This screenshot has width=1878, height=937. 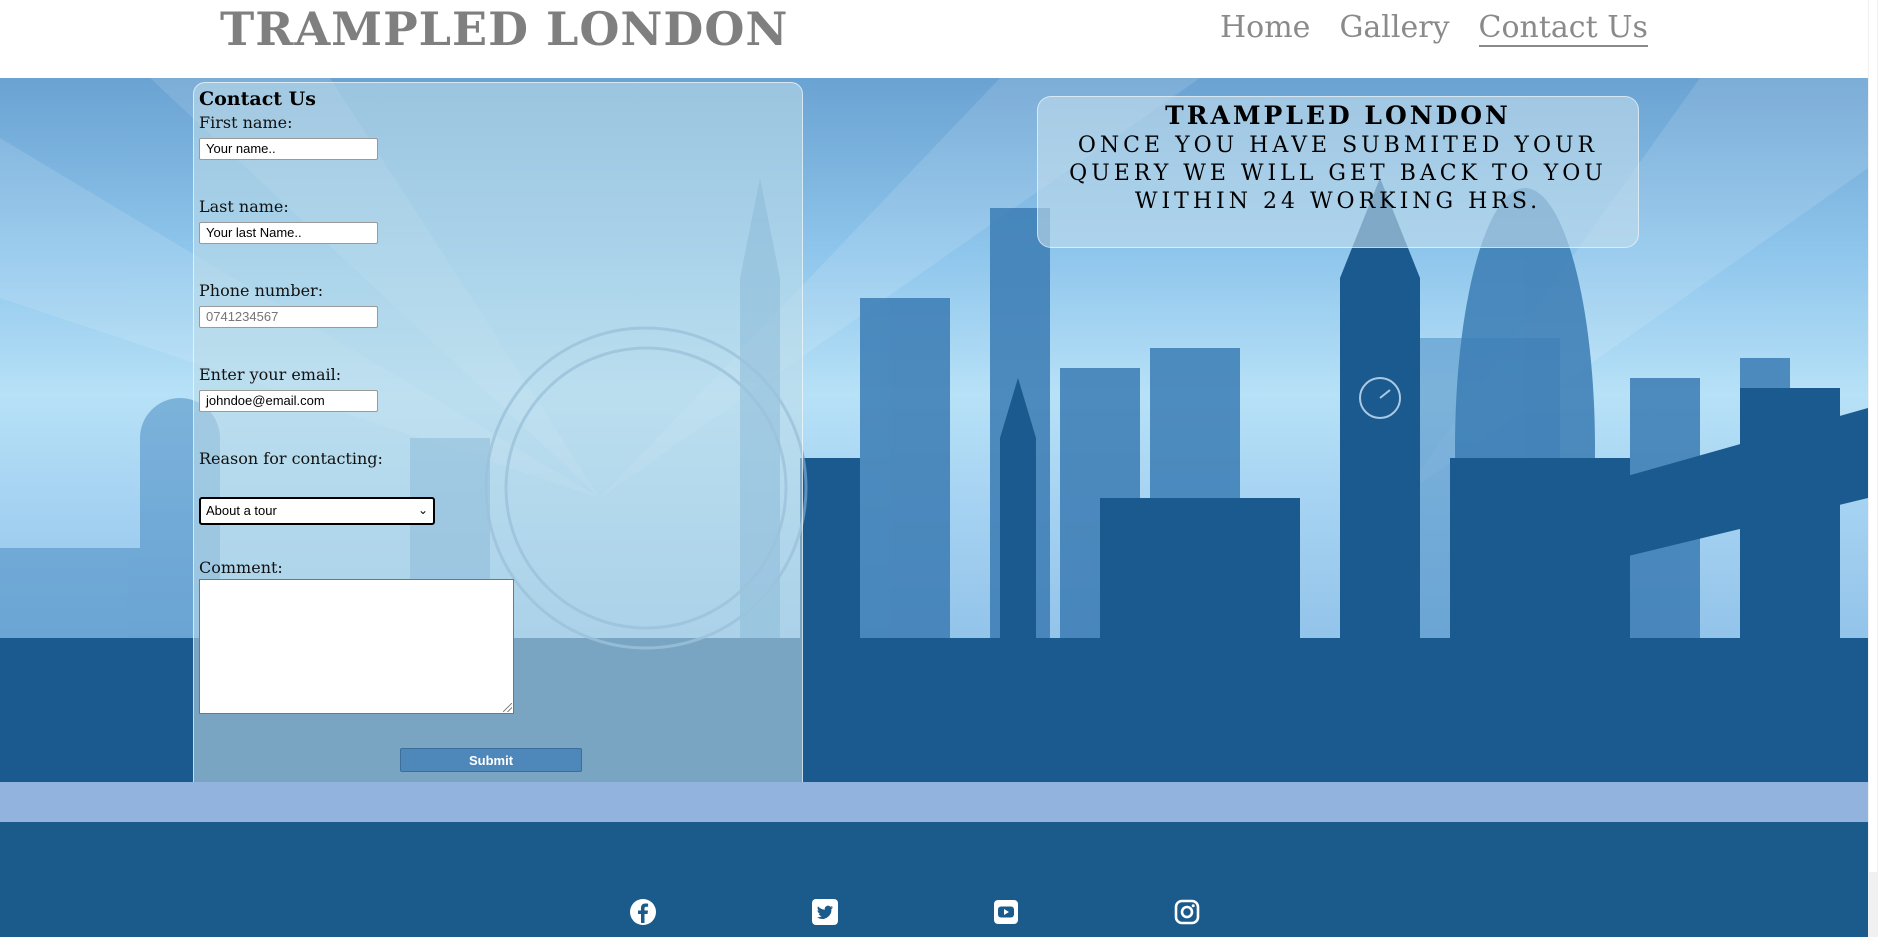 What do you see at coordinates (1394, 28) in the screenshot?
I see `nav-gallery: Gallery` at bounding box center [1394, 28].